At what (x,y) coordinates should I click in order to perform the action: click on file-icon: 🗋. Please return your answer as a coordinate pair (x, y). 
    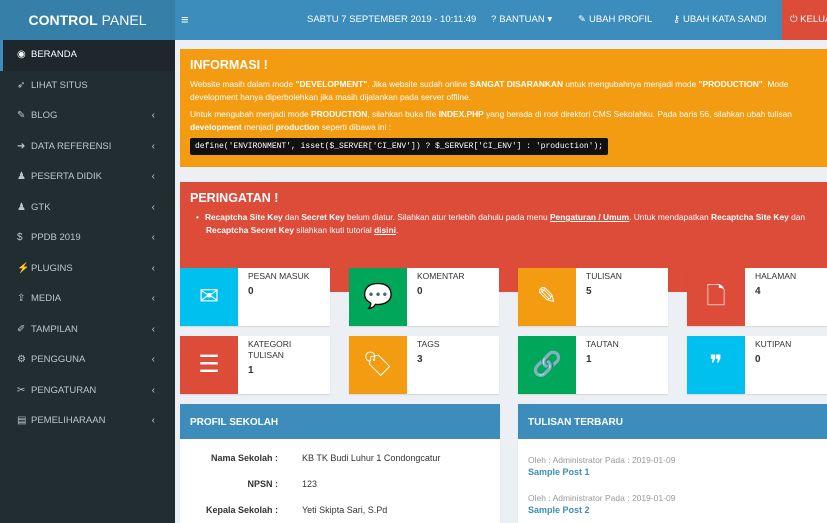
    Looking at the image, I should click on (716, 297).